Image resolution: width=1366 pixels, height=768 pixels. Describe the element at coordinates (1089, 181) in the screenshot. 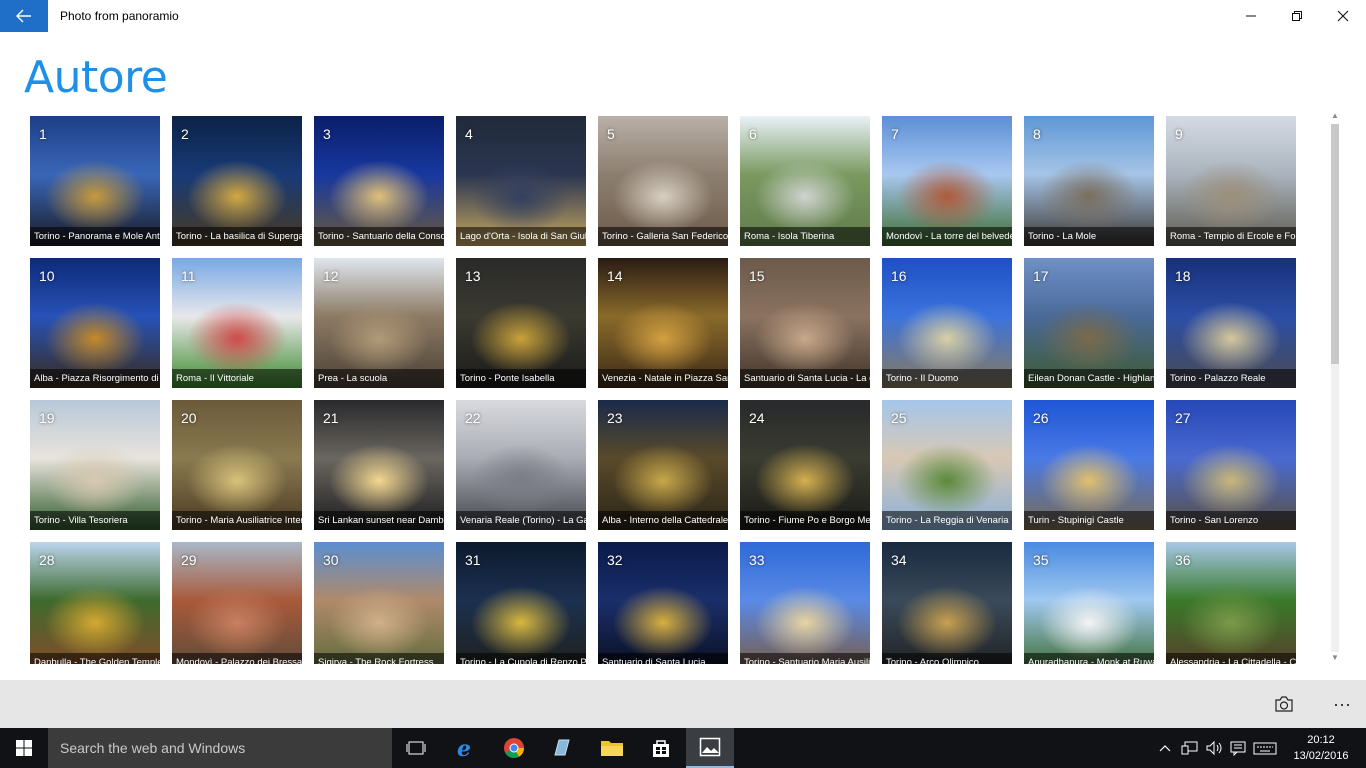

I see `photo-tile: 8 Torino - La Mole` at that location.